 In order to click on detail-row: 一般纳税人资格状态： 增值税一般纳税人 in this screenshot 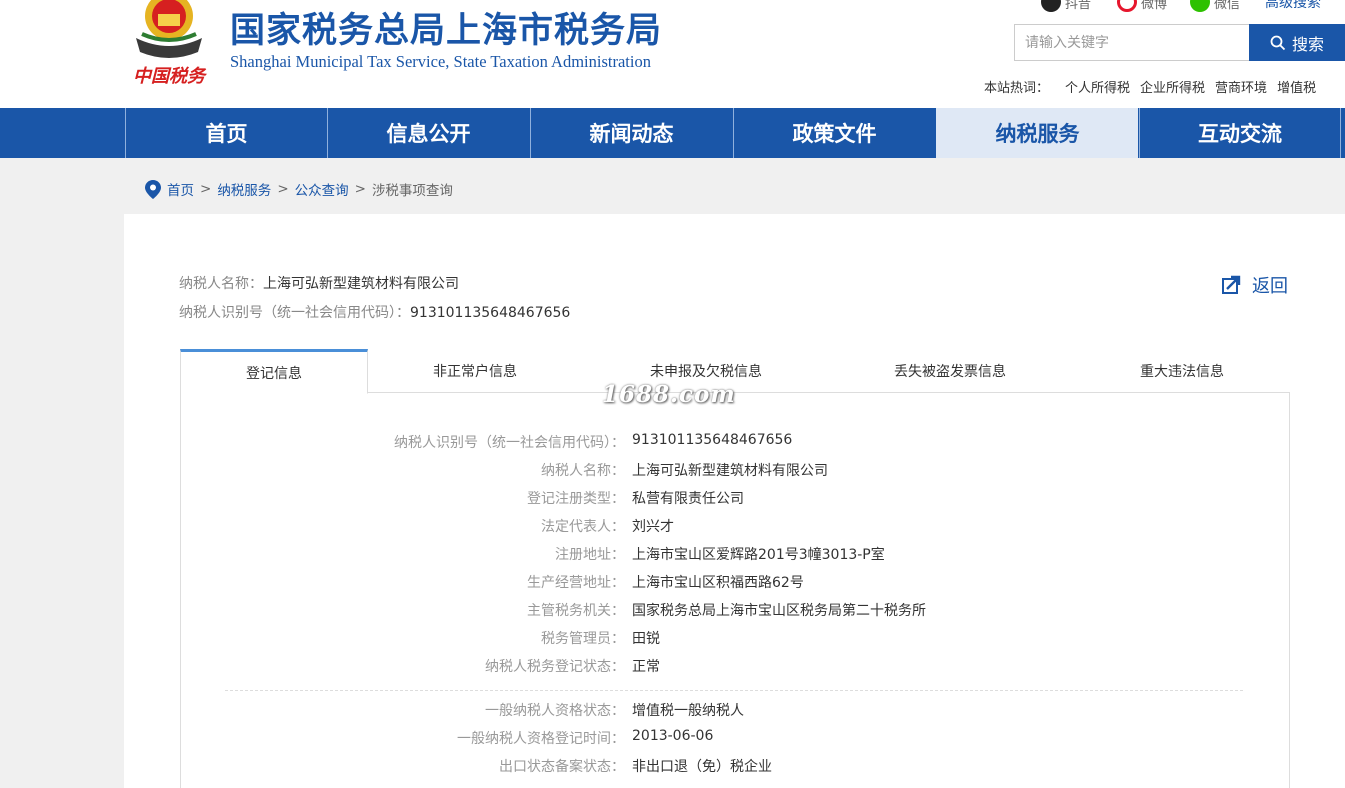, I will do `click(672, 714)`.